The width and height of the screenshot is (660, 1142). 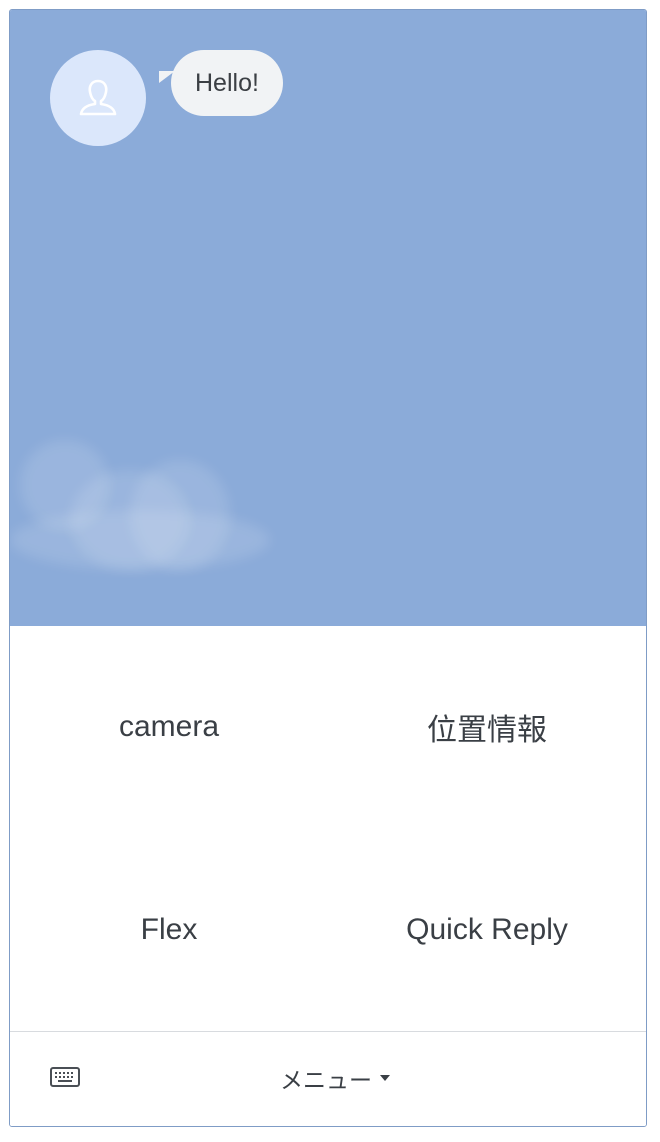 I want to click on rich-menu-item-label: Quick Reply, so click(x=487, y=929).